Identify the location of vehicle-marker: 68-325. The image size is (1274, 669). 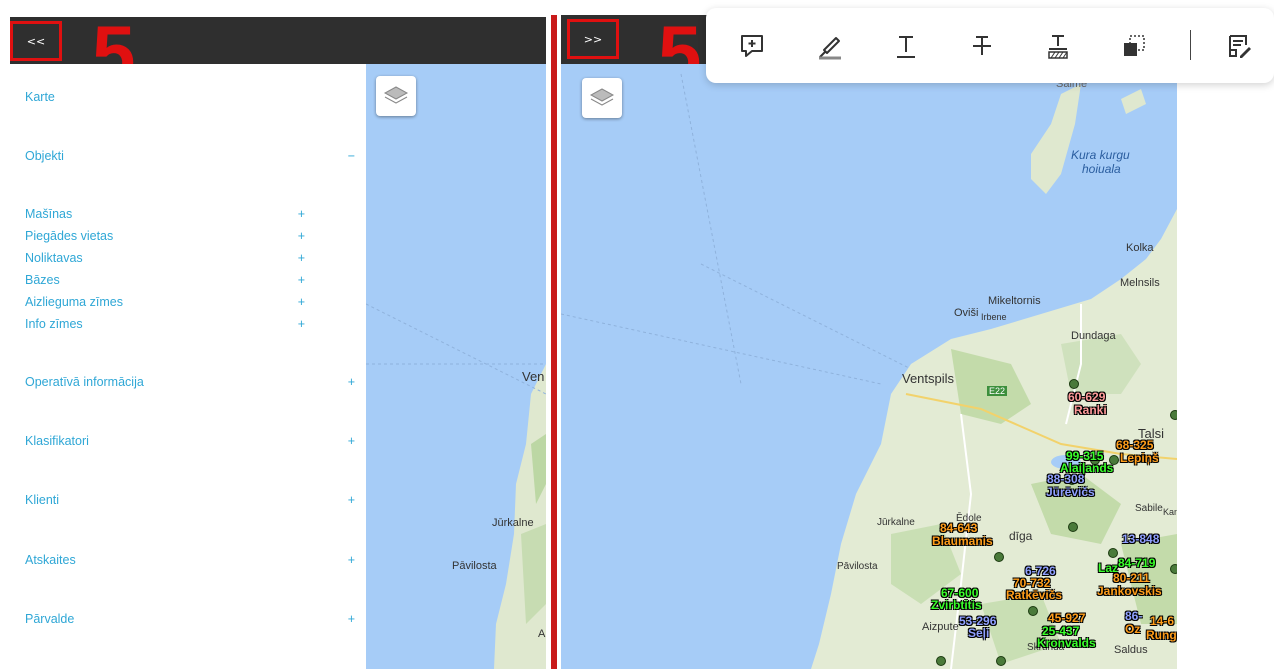
(1134, 445).